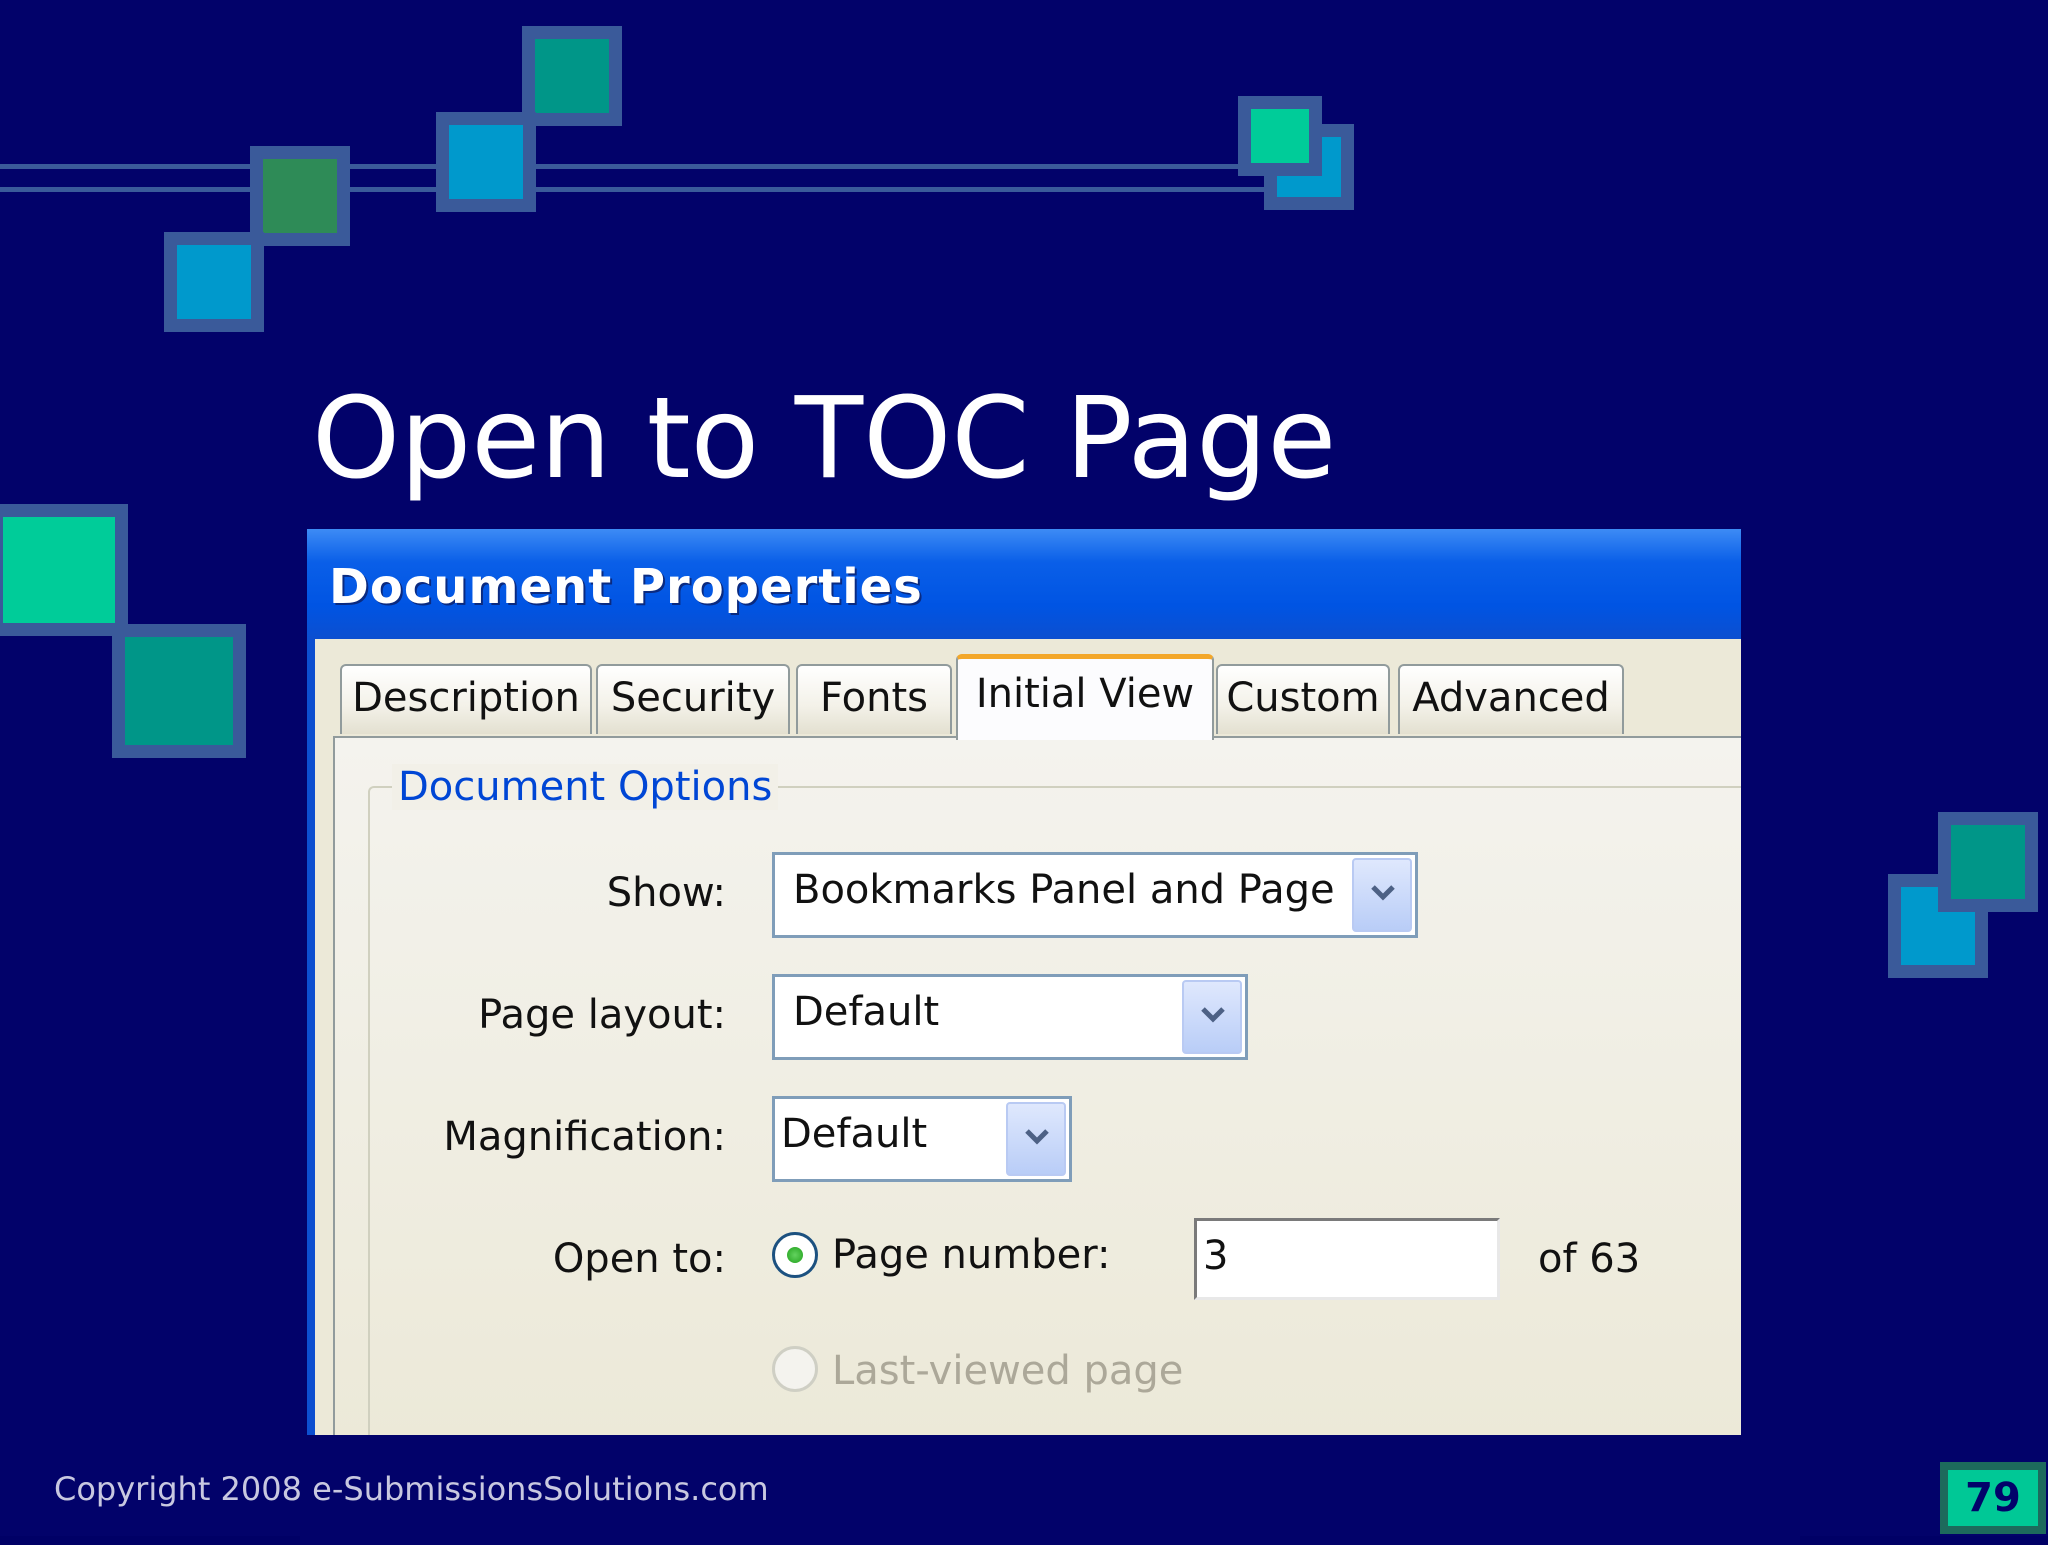  Describe the element at coordinates (666, 893) in the screenshot. I see `show-label: Show:` at that location.